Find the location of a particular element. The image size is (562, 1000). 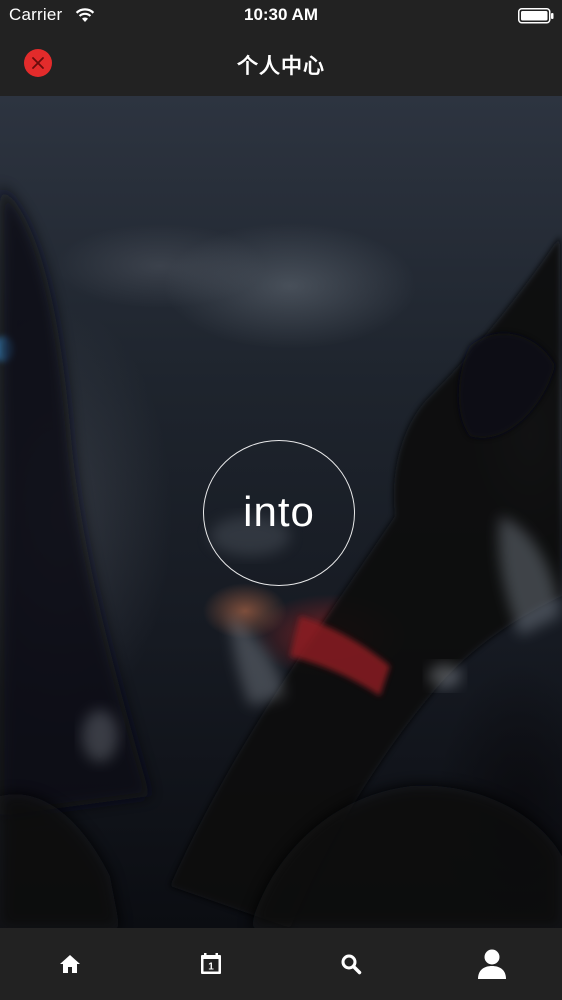

tab-calendar: 1 is located at coordinates (211, 964).